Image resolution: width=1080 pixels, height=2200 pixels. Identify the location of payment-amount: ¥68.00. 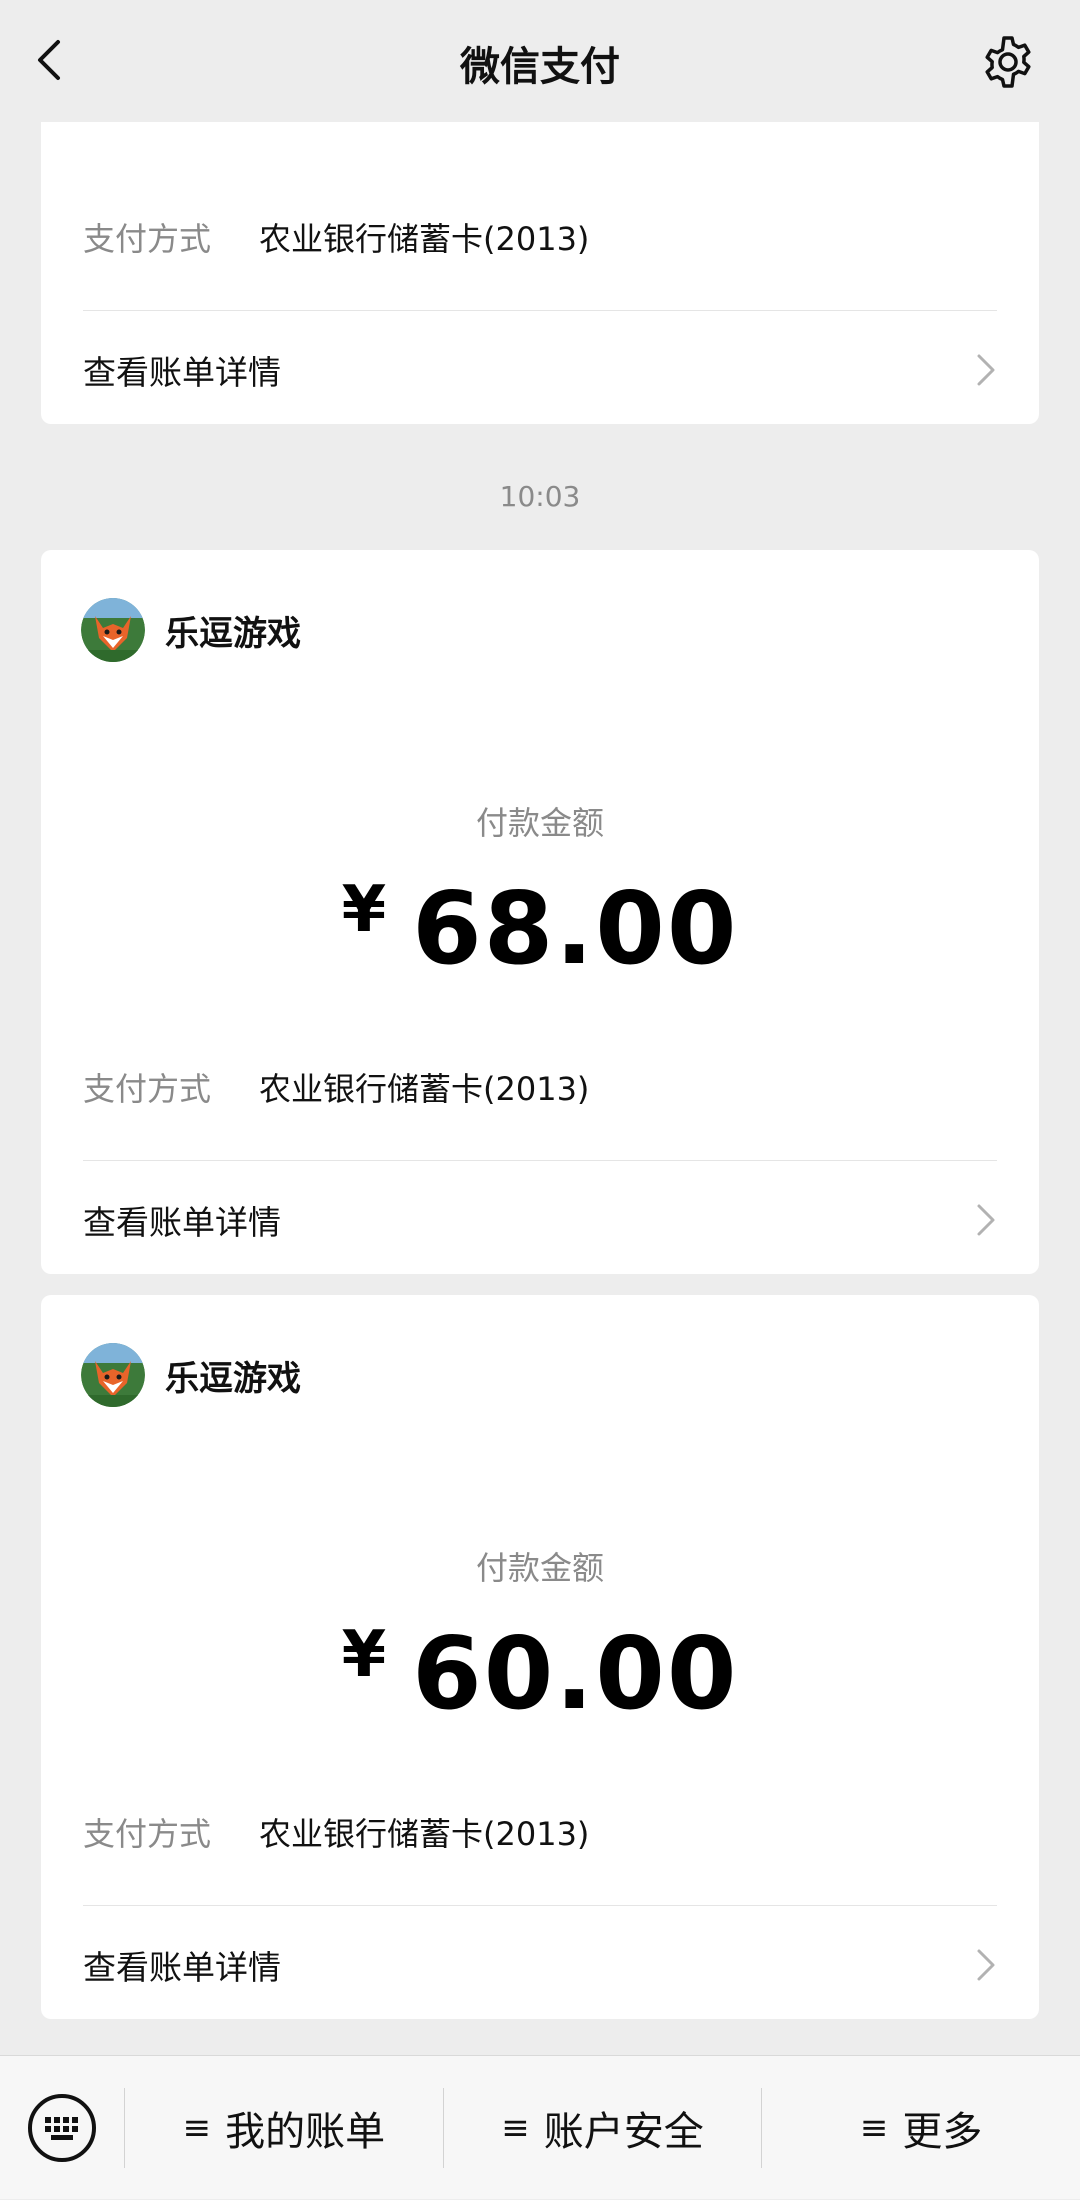
(540, 928).